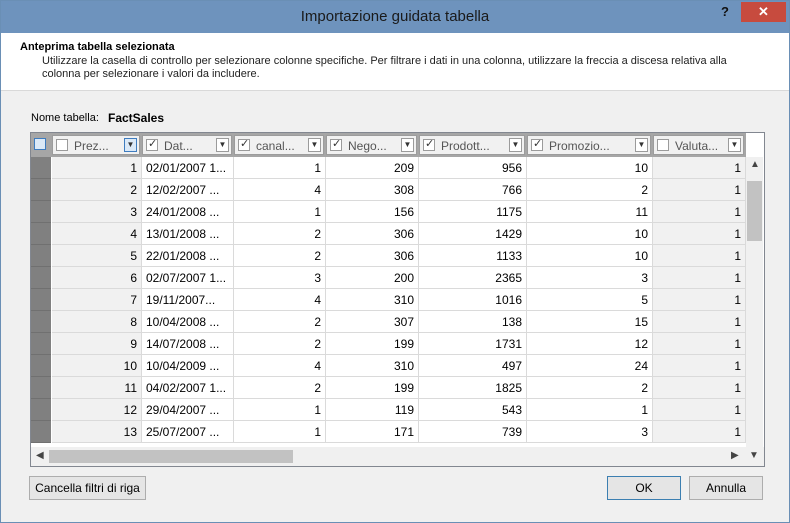  What do you see at coordinates (395, 17) in the screenshot?
I see `title-bar: Importazione guidata tabella ? ✕` at bounding box center [395, 17].